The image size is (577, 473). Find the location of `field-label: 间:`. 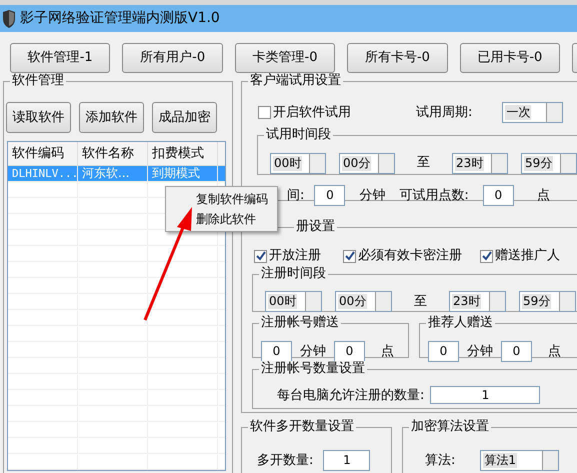

field-label: 间: is located at coordinates (295, 196).